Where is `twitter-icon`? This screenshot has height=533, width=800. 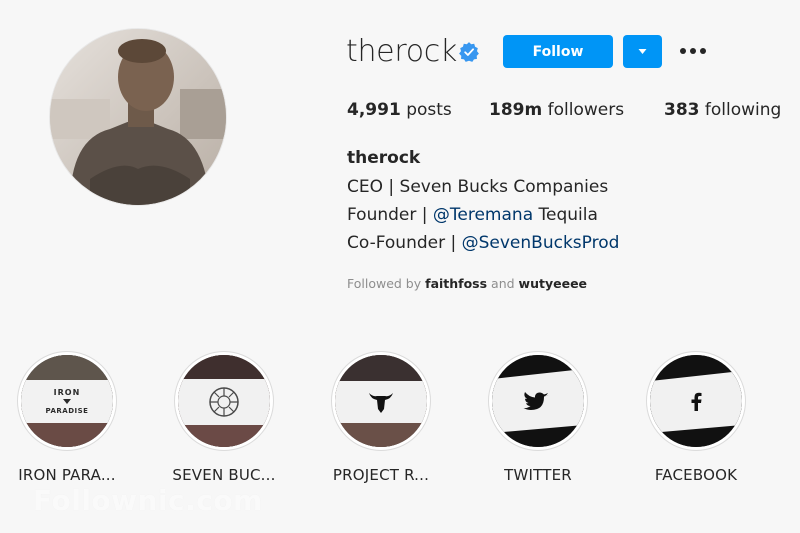 twitter-icon is located at coordinates (538, 401).